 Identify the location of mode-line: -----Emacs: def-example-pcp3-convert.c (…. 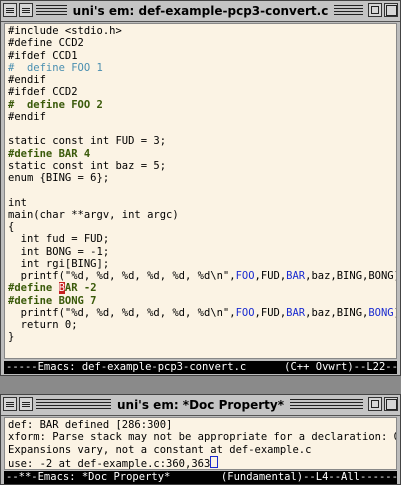
(200, 367).